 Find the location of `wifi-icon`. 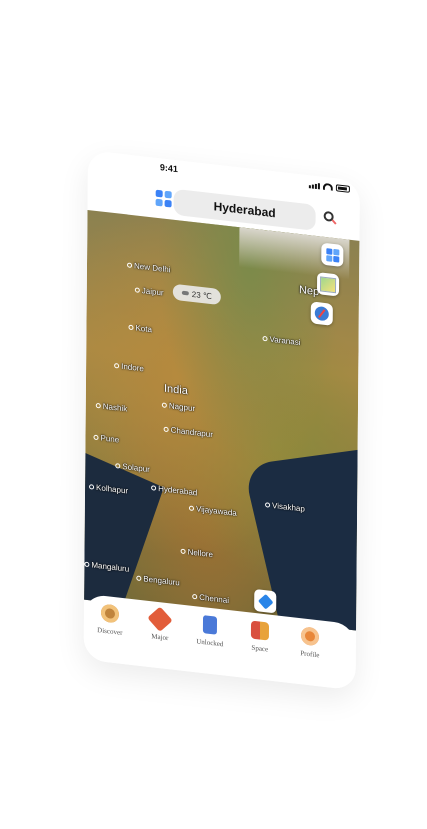

wifi-icon is located at coordinates (327, 186).